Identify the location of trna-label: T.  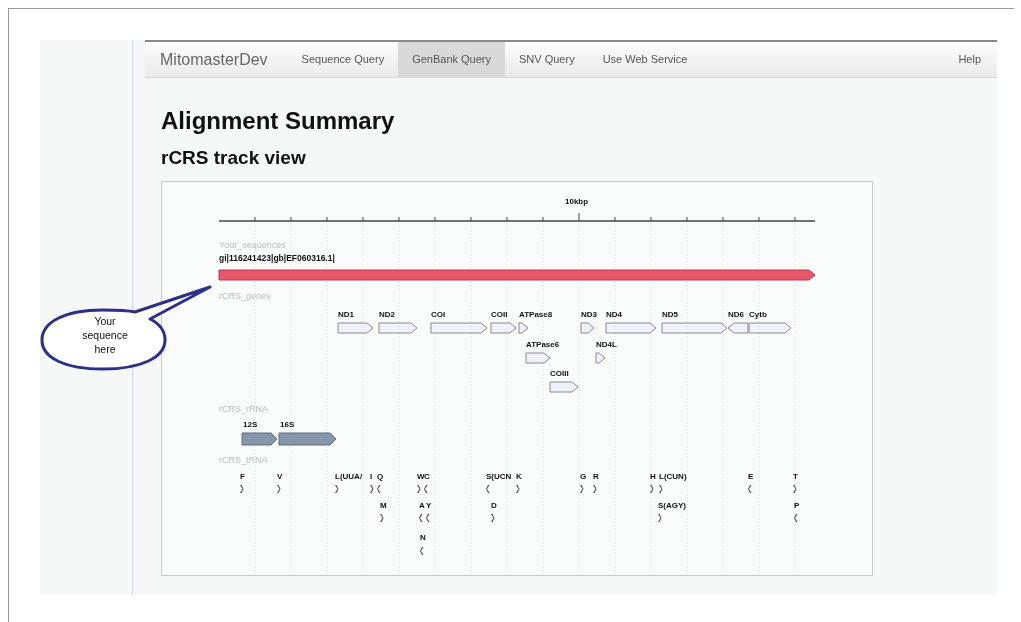
(795, 476).